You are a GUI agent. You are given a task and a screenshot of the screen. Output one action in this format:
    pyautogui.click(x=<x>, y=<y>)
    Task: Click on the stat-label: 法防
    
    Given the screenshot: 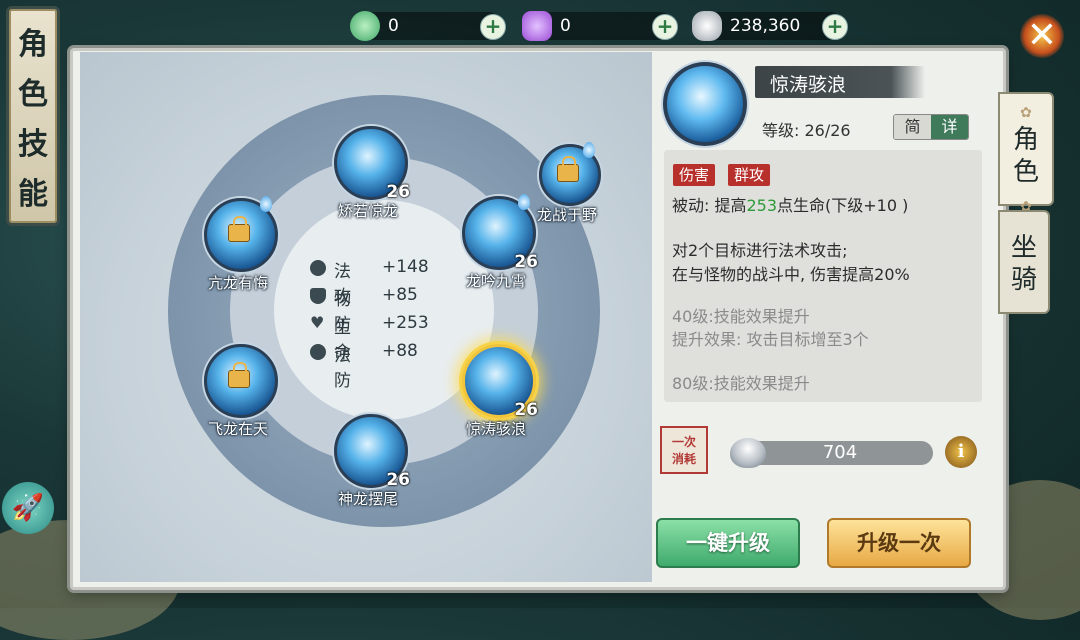 What is the action you would take?
    pyautogui.click(x=342, y=368)
    